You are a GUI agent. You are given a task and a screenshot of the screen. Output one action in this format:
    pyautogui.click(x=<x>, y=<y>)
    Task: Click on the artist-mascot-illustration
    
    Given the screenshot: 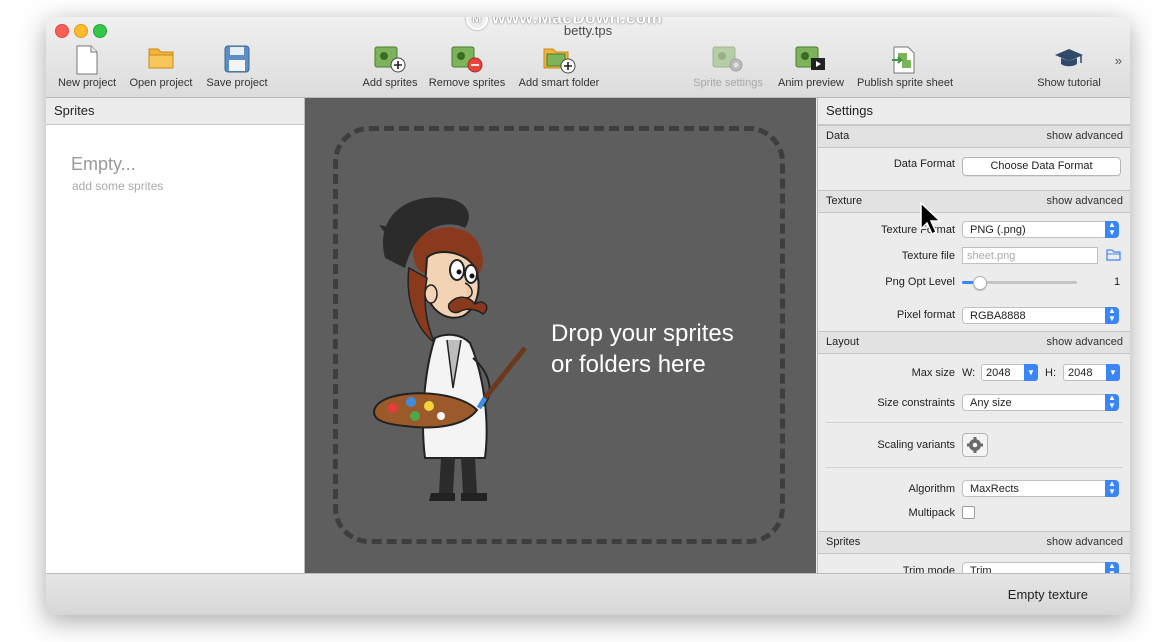 What is the action you would take?
    pyautogui.click(x=450, y=349)
    